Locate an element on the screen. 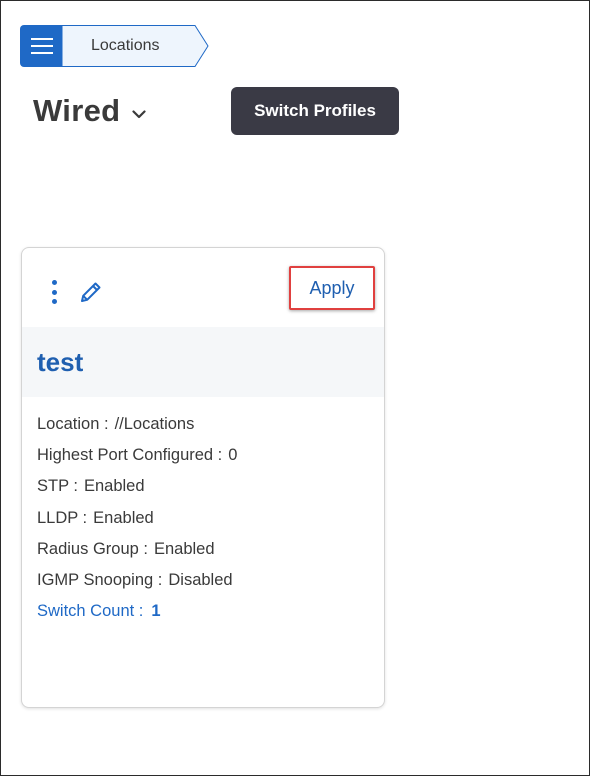  profile-name: test is located at coordinates (60, 362).